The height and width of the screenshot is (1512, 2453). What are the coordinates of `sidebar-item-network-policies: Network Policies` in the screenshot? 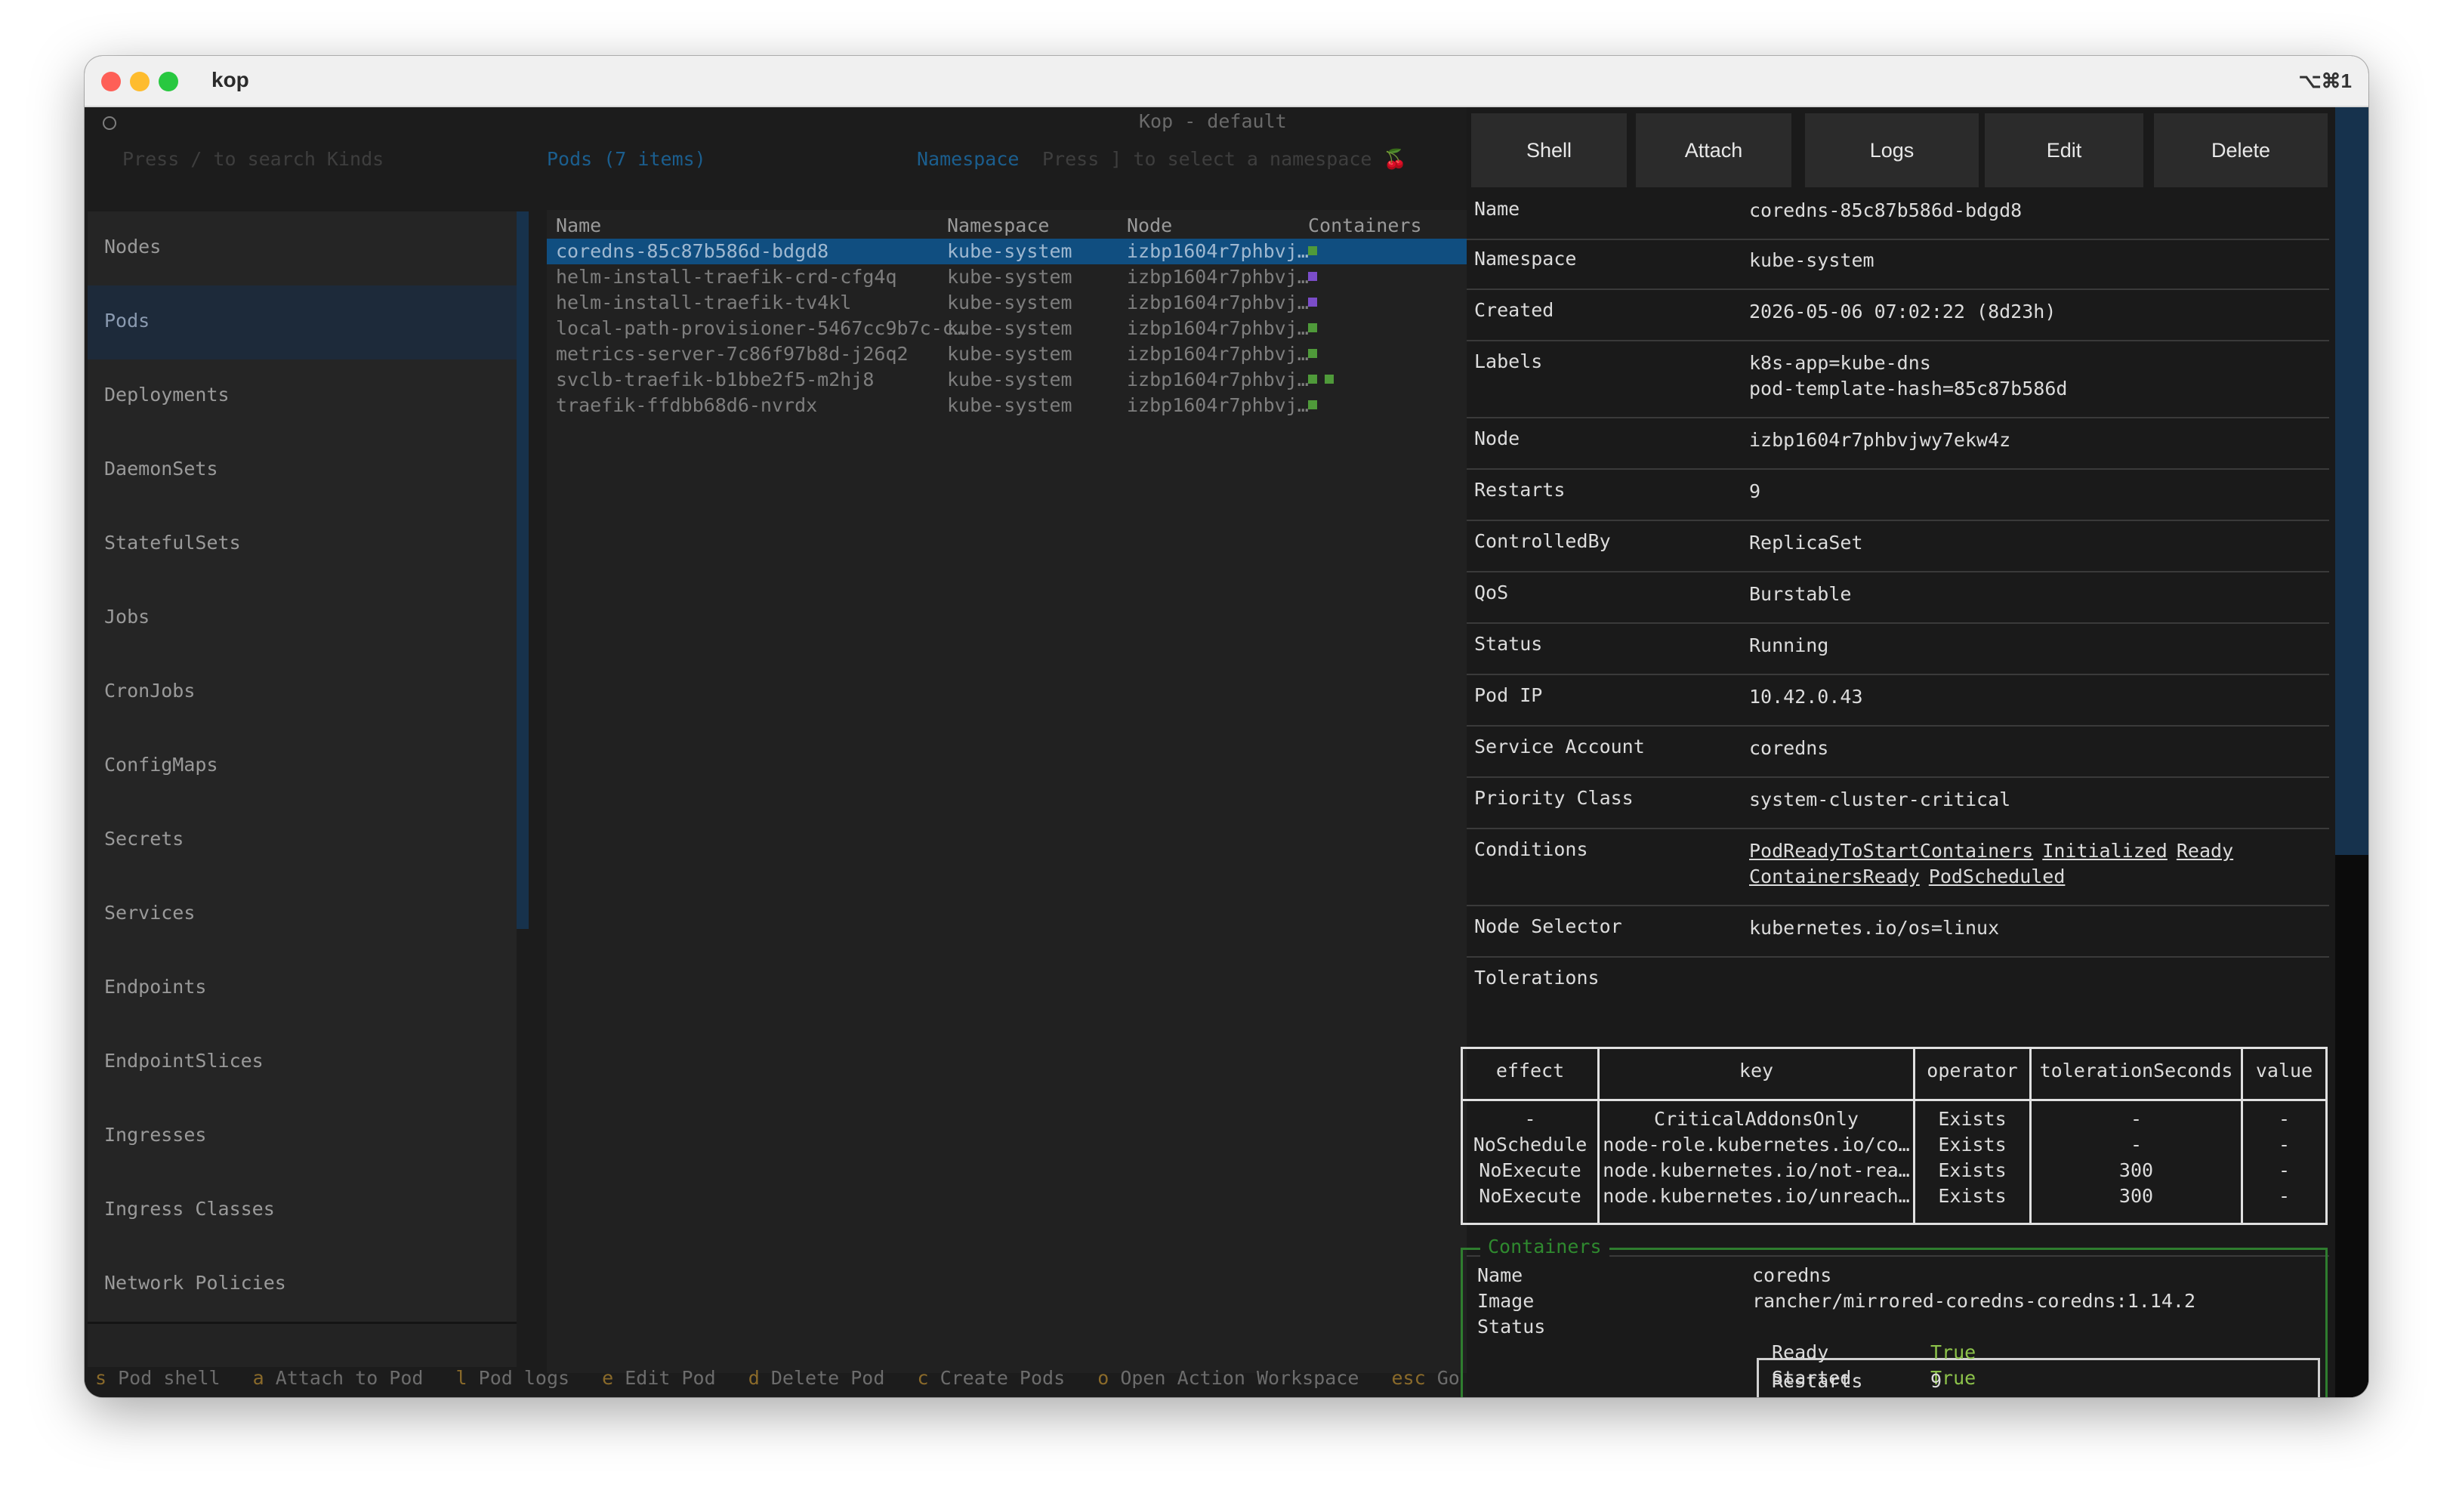 It's located at (302, 1286).